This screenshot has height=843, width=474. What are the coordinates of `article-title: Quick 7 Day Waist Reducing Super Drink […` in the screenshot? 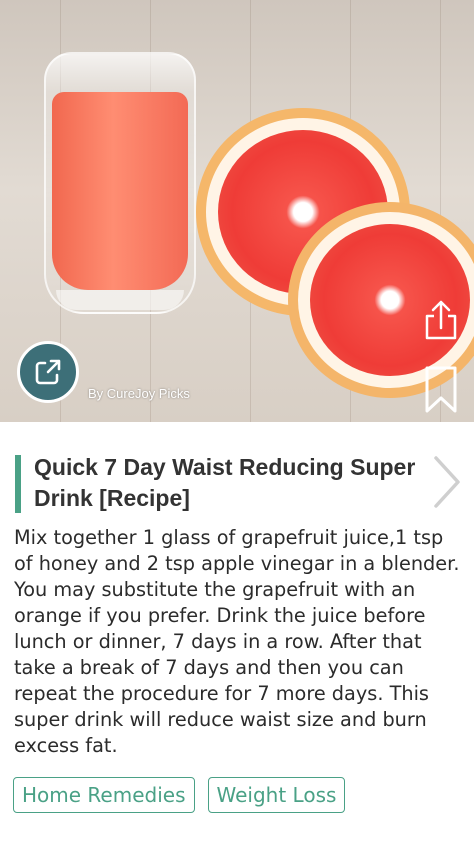 It's located at (228, 483).